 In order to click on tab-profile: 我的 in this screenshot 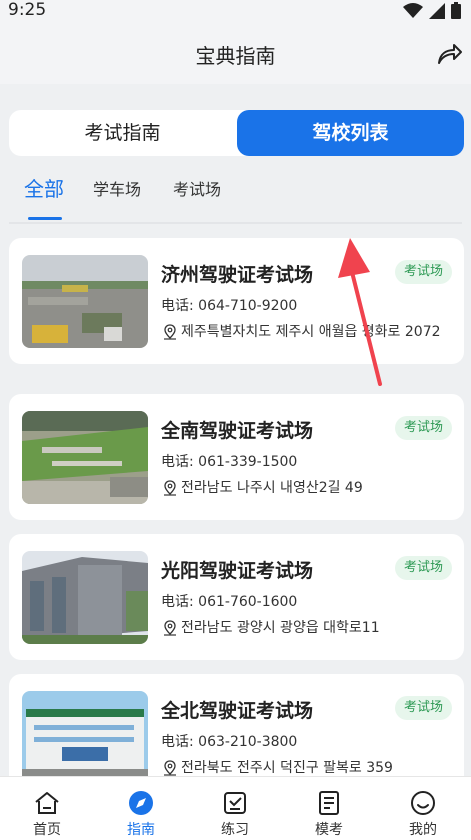, I will do `click(423, 808)`.